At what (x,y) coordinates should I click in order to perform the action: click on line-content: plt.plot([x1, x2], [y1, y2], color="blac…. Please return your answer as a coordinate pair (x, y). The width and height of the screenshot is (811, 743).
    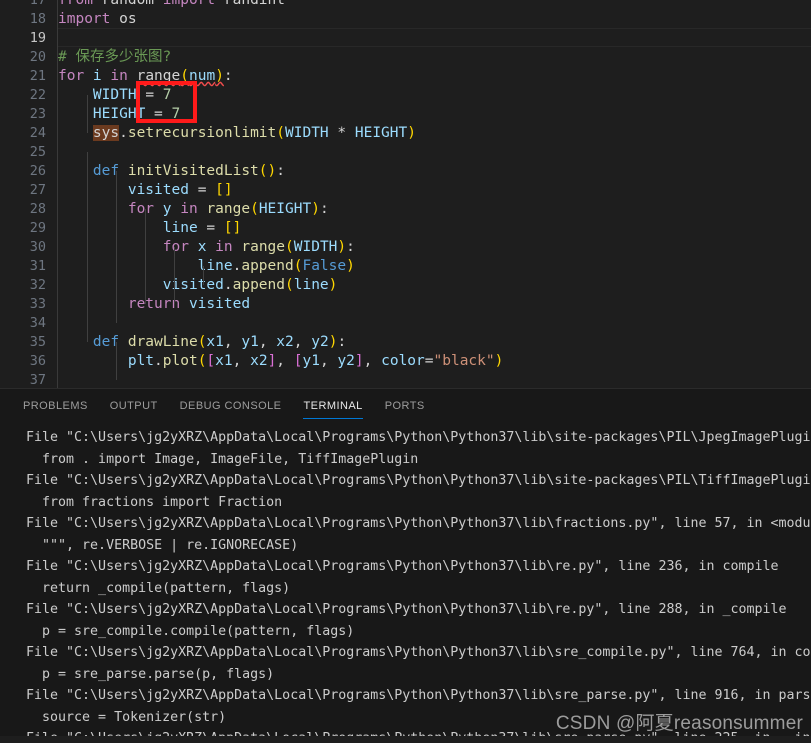
    Looking at the image, I should click on (281, 361).